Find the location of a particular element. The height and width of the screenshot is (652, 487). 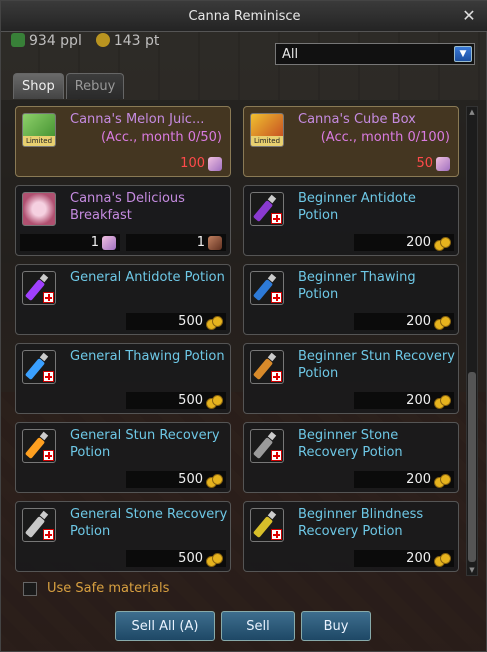

sell-all-button: Sell All (A) is located at coordinates (165, 626).